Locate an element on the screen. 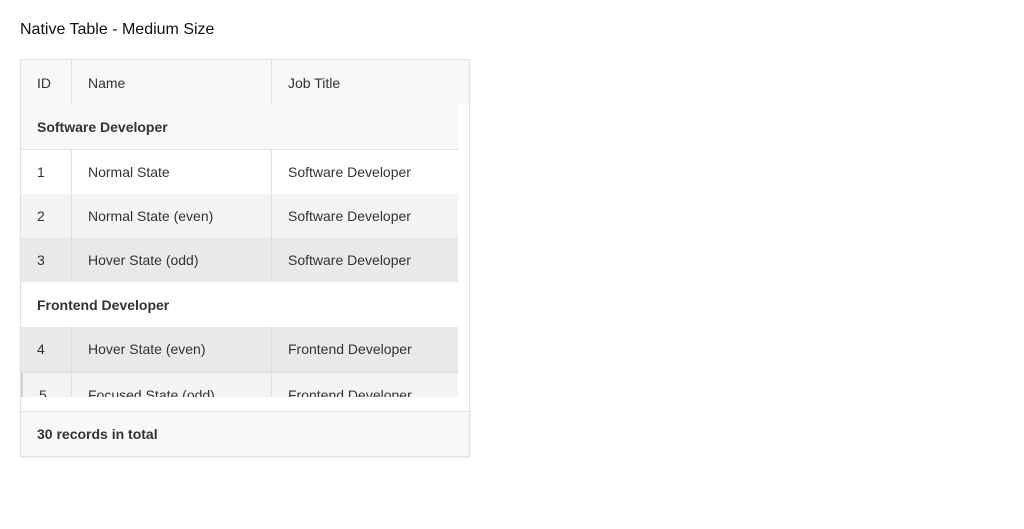 This screenshot has height=529, width=1024. table-row: 1 Normal State Software Developer is located at coordinates (239, 172).